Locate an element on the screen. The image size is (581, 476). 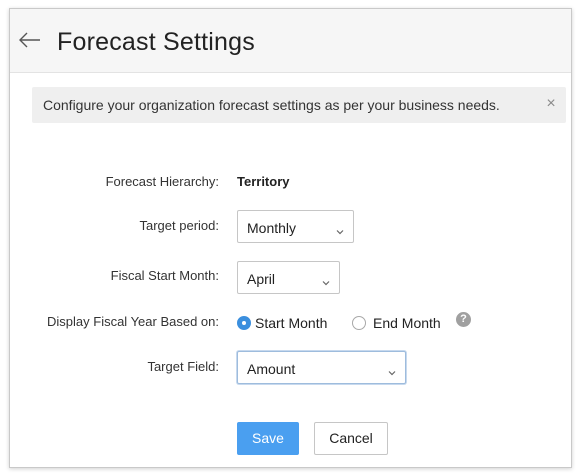
forecast-hierarchy-label: Forecast Hierarchy: is located at coordinates (162, 181).